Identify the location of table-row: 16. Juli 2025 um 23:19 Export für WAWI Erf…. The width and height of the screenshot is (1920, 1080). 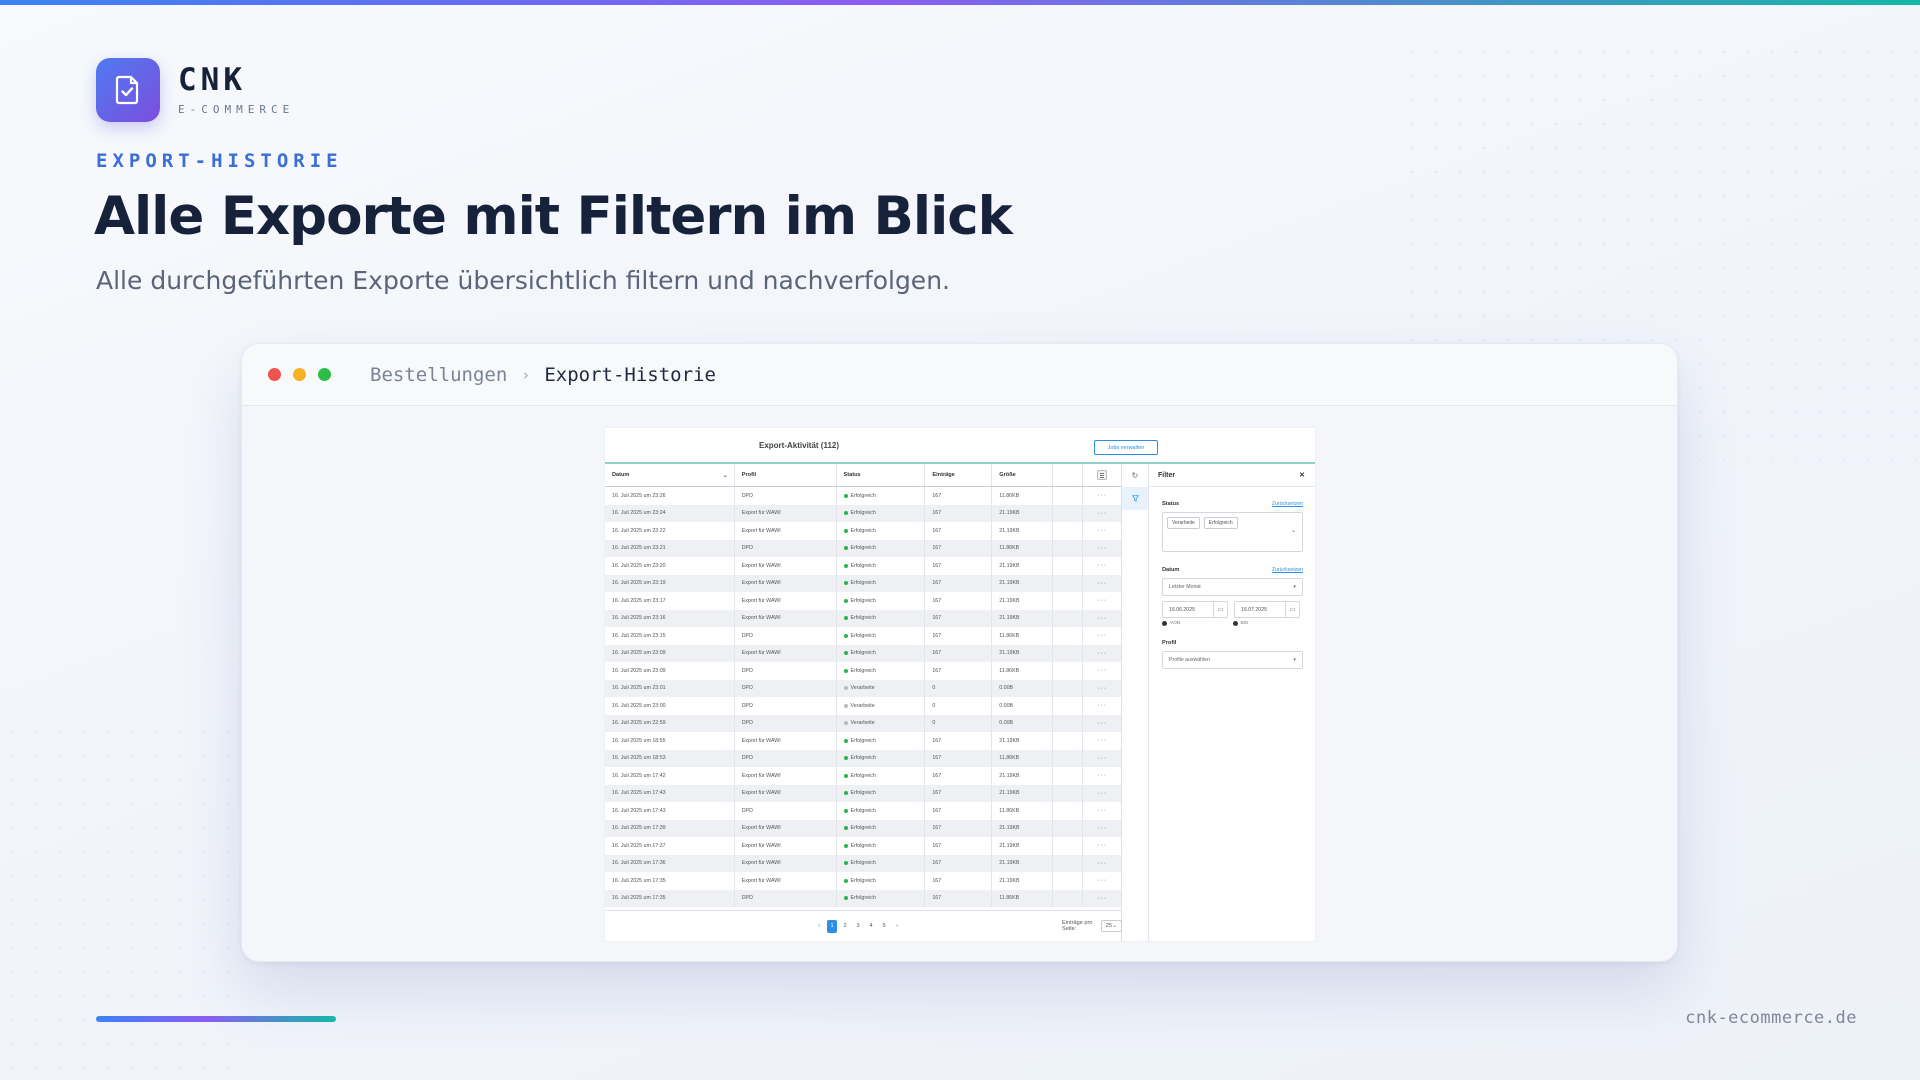
(863, 583).